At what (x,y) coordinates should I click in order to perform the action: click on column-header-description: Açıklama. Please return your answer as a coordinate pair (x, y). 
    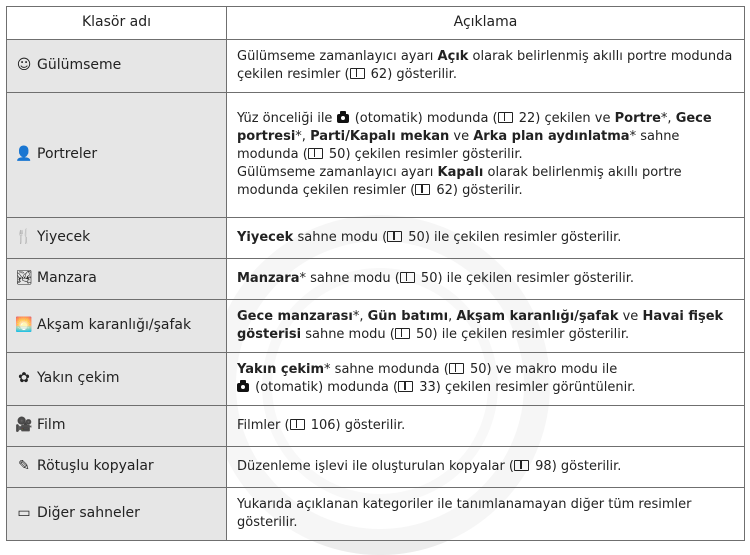
    Looking at the image, I should click on (485, 23).